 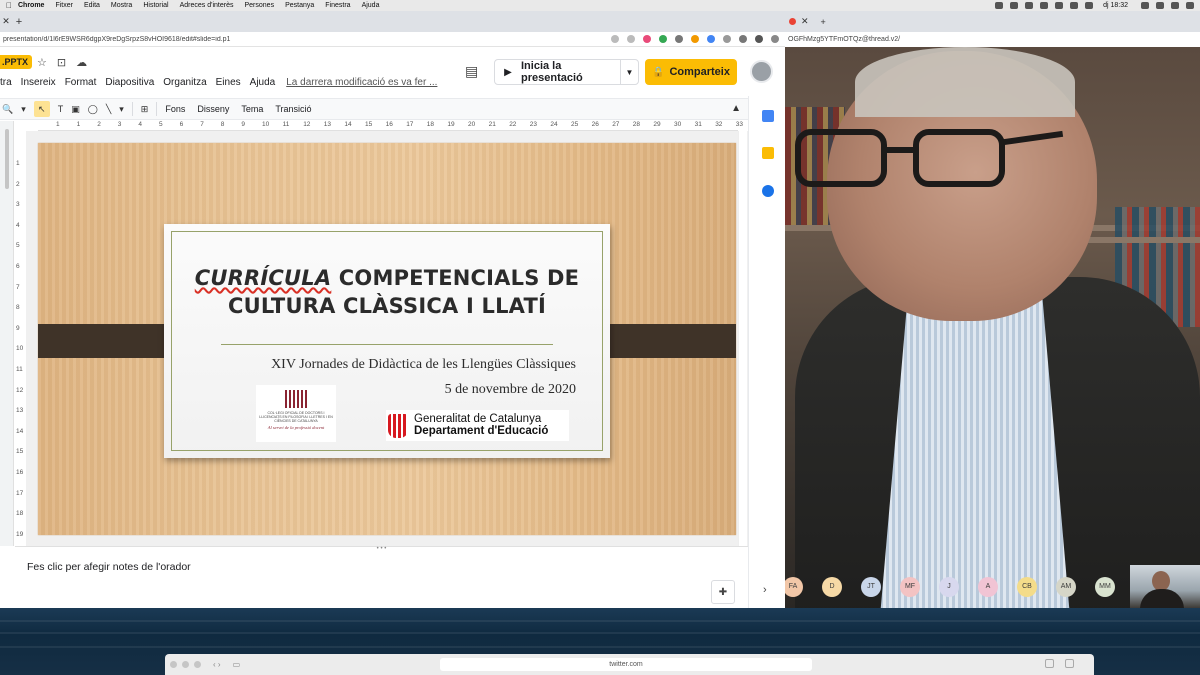 I want to click on menu-persones: Persones, so click(x=260, y=5).